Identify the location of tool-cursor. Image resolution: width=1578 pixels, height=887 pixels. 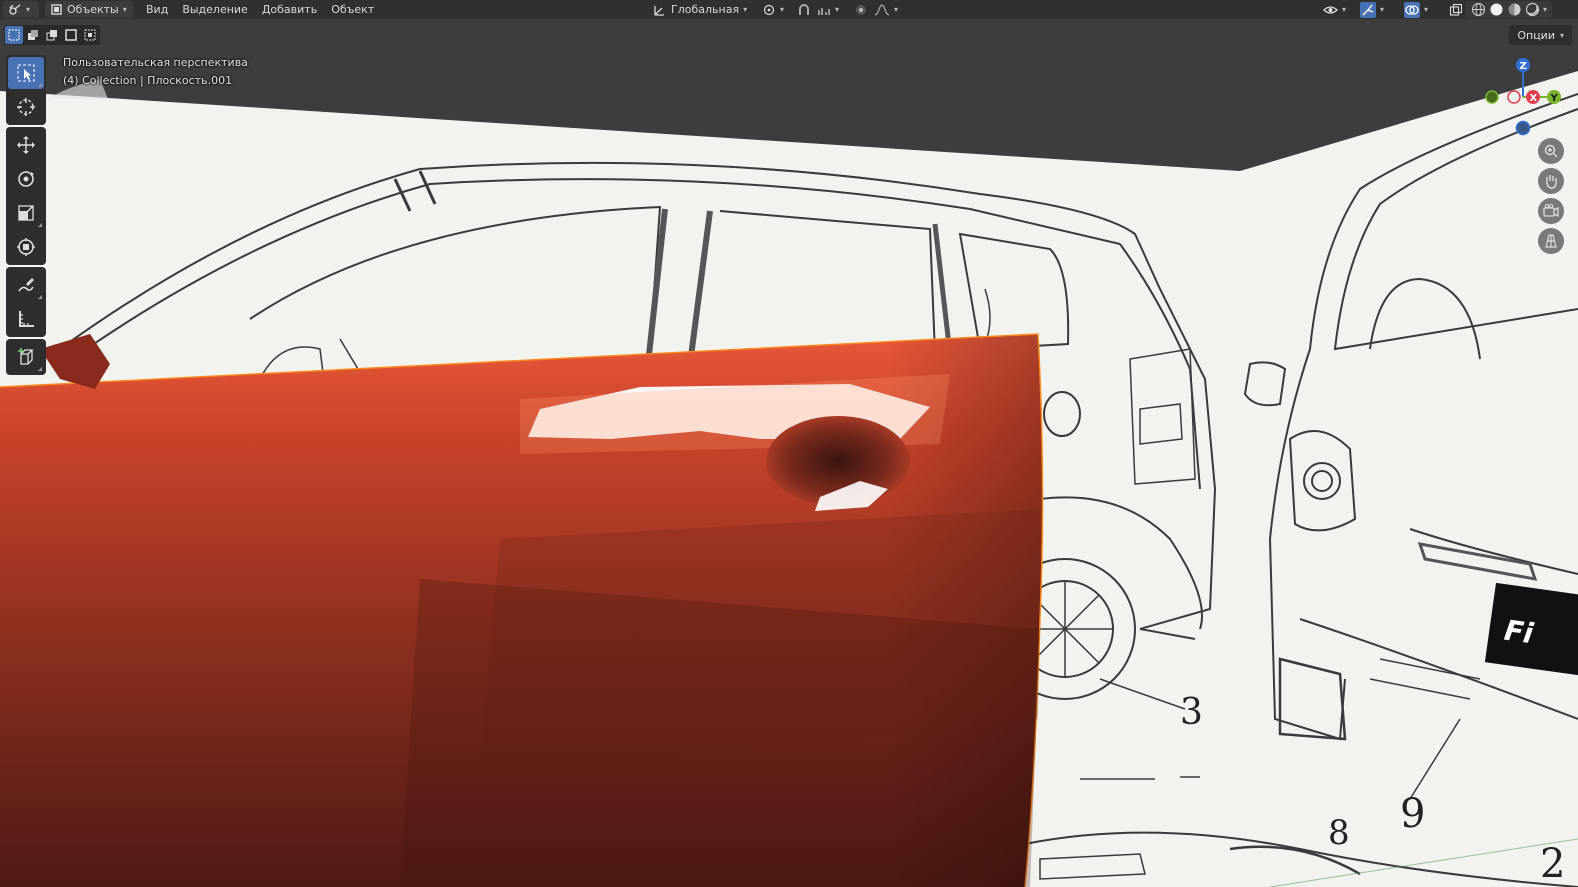
(26, 107).